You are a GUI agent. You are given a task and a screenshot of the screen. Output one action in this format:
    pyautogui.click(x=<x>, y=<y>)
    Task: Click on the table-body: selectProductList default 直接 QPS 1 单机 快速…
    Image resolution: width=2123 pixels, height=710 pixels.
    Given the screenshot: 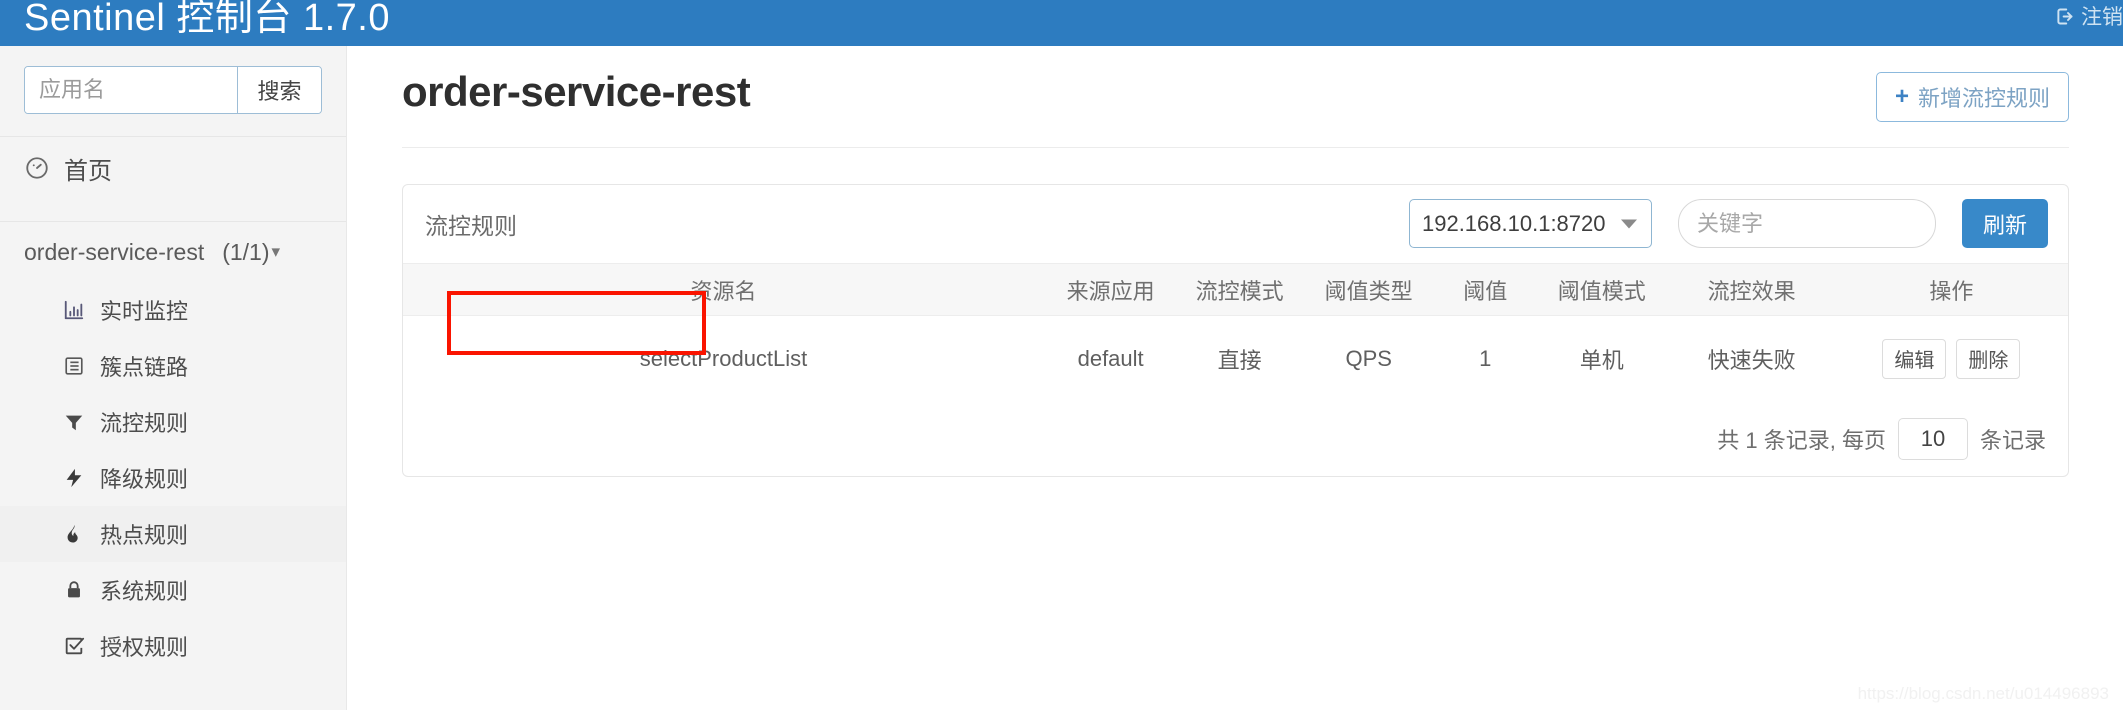 What is the action you would take?
    pyautogui.click(x=1235, y=359)
    